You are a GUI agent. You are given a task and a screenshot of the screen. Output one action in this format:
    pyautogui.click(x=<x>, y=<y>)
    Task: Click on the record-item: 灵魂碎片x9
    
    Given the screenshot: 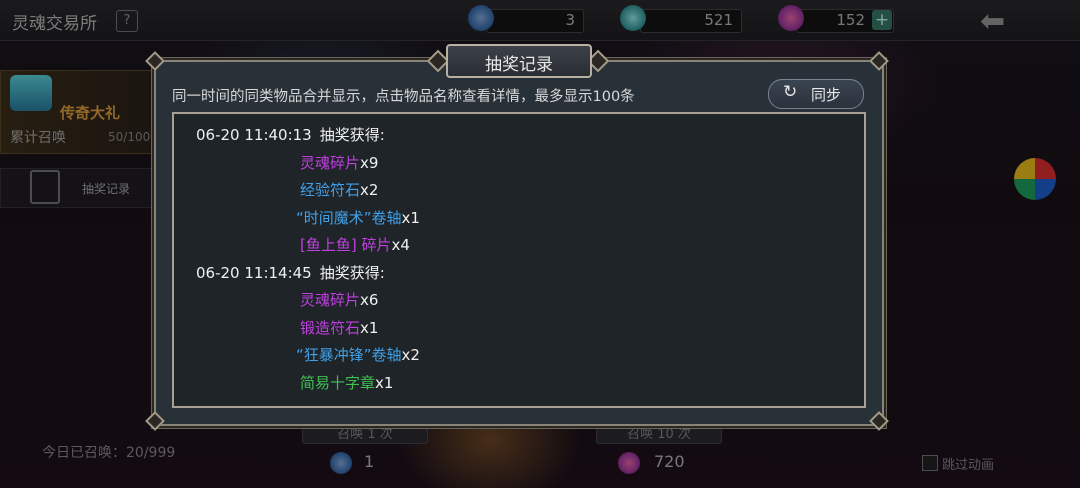 What is the action you would take?
    pyautogui.click(x=339, y=162)
    